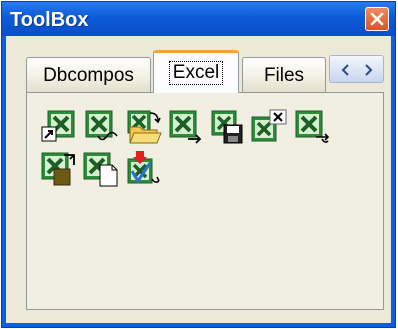 The height and width of the screenshot is (329, 398). I want to click on excel-save-icon, so click(227, 127).